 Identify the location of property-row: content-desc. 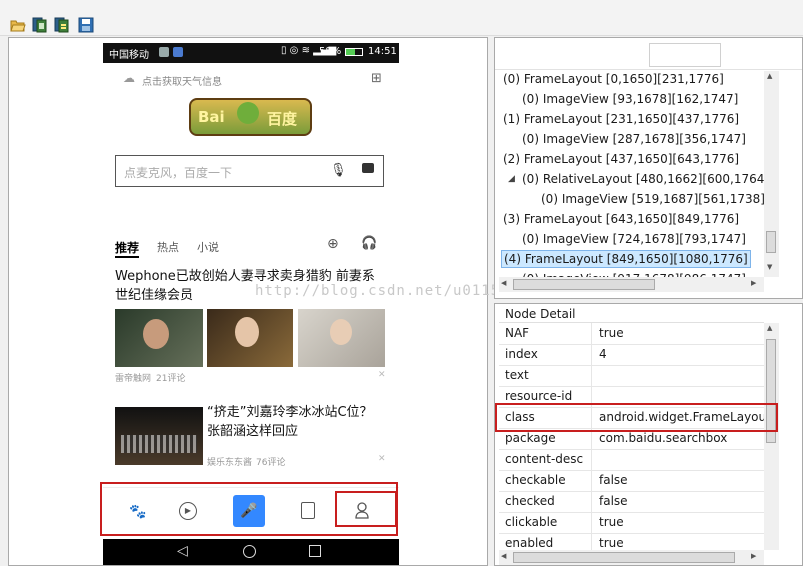
(631, 460).